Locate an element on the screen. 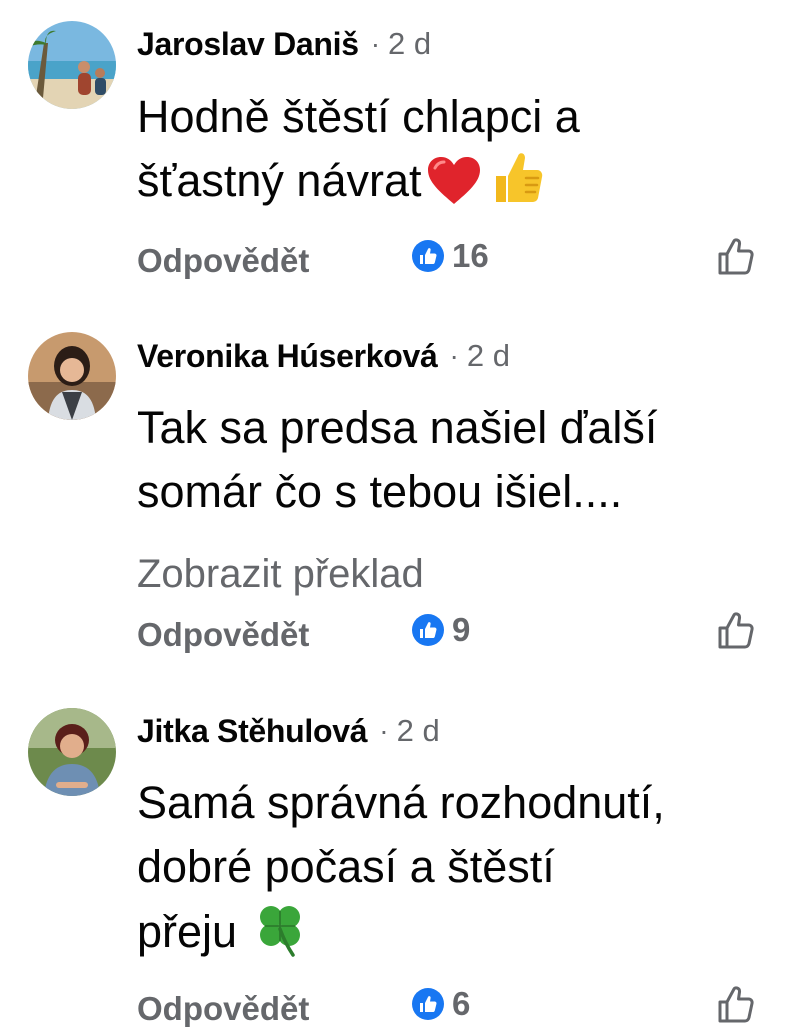 The width and height of the screenshot is (790, 1030). comment-header: Jitka Stěhulová · 2 d is located at coordinates (288, 731).